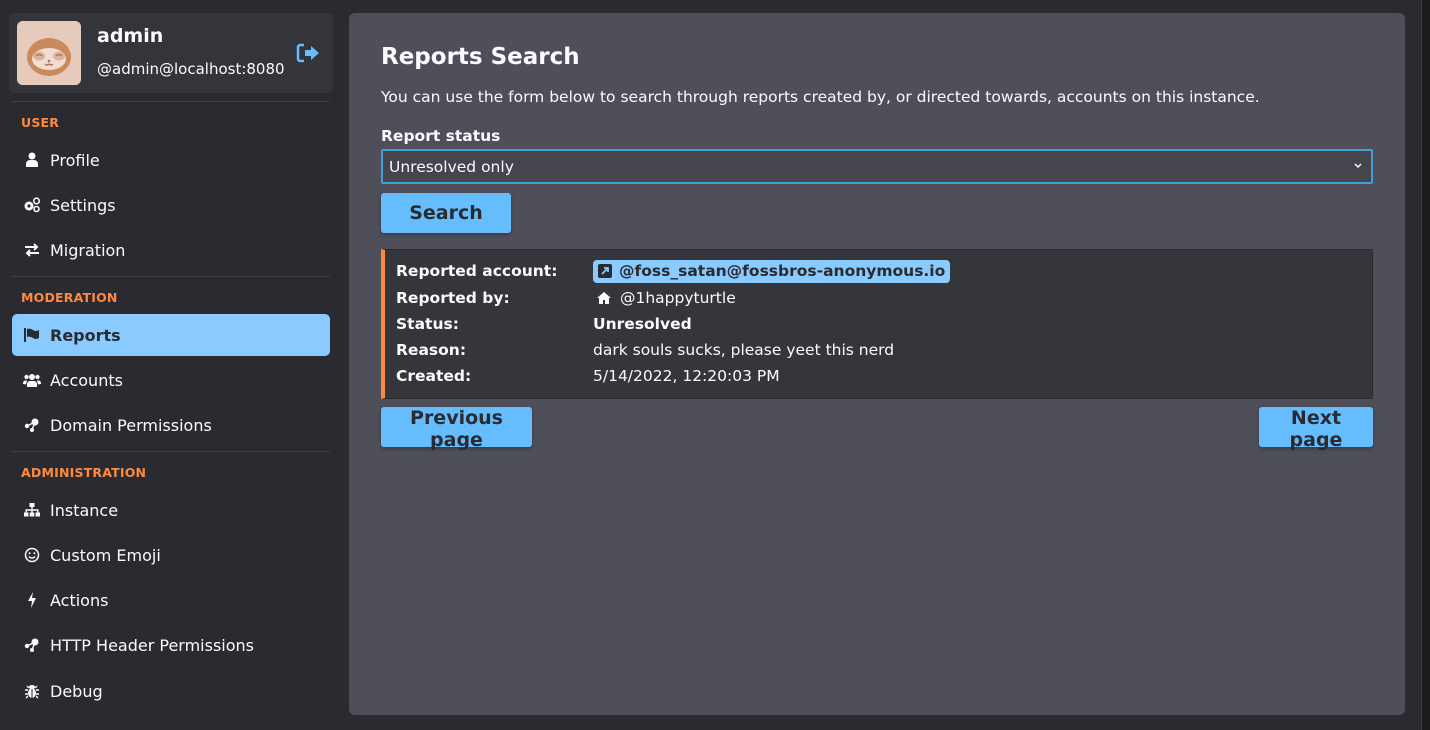  What do you see at coordinates (446, 213) in the screenshot?
I see `search-button: Search` at bounding box center [446, 213].